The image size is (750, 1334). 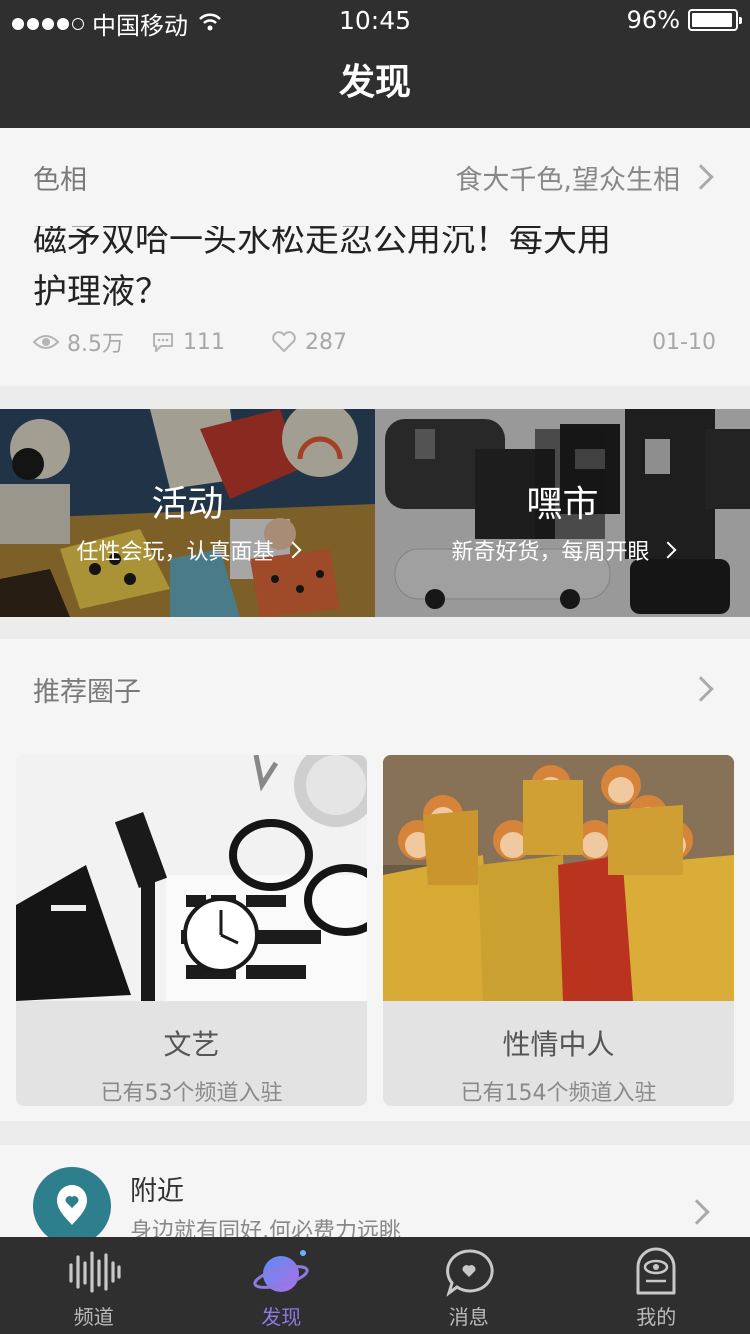 What do you see at coordinates (715, 20) in the screenshot?
I see `battery-icon` at bounding box center [715, 20].